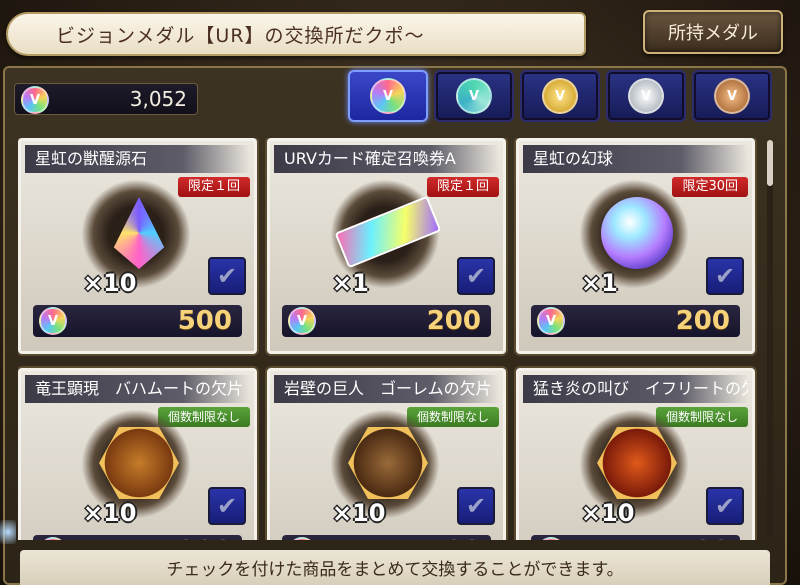  Describe the element at coordinates (158, 99) in the screenshot. I see `medal-balance-amount: 3,052` at that location.